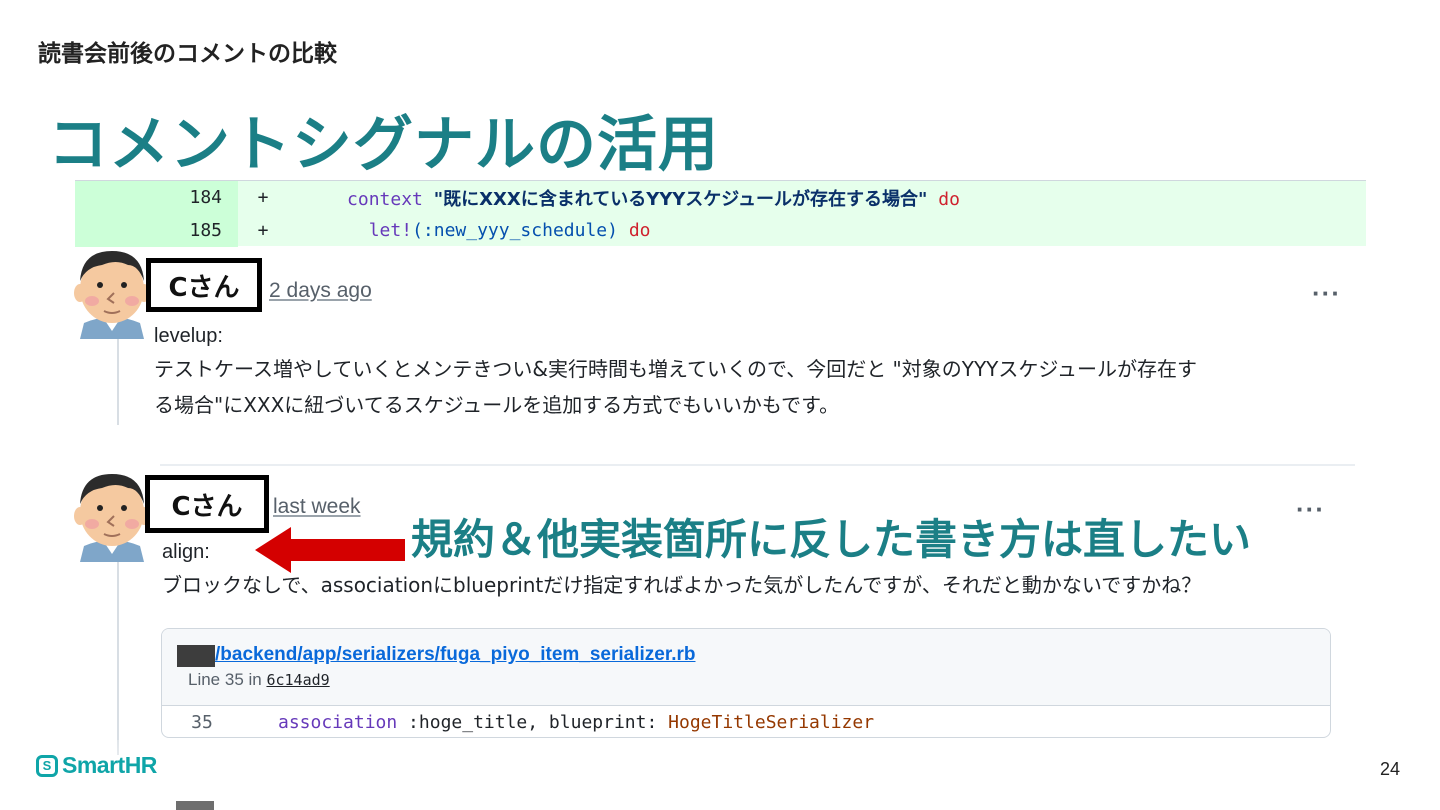  What do you see at coordinates (156, 197) in the screenshot?
I see `line-number: 184` at bounding box center [156, 197].